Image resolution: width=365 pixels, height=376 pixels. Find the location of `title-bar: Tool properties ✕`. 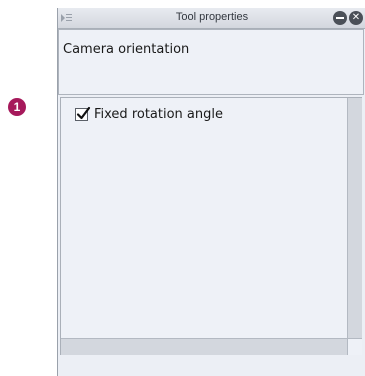

title-bar: Tool properties ✕ is located at coordinates (211, 18).